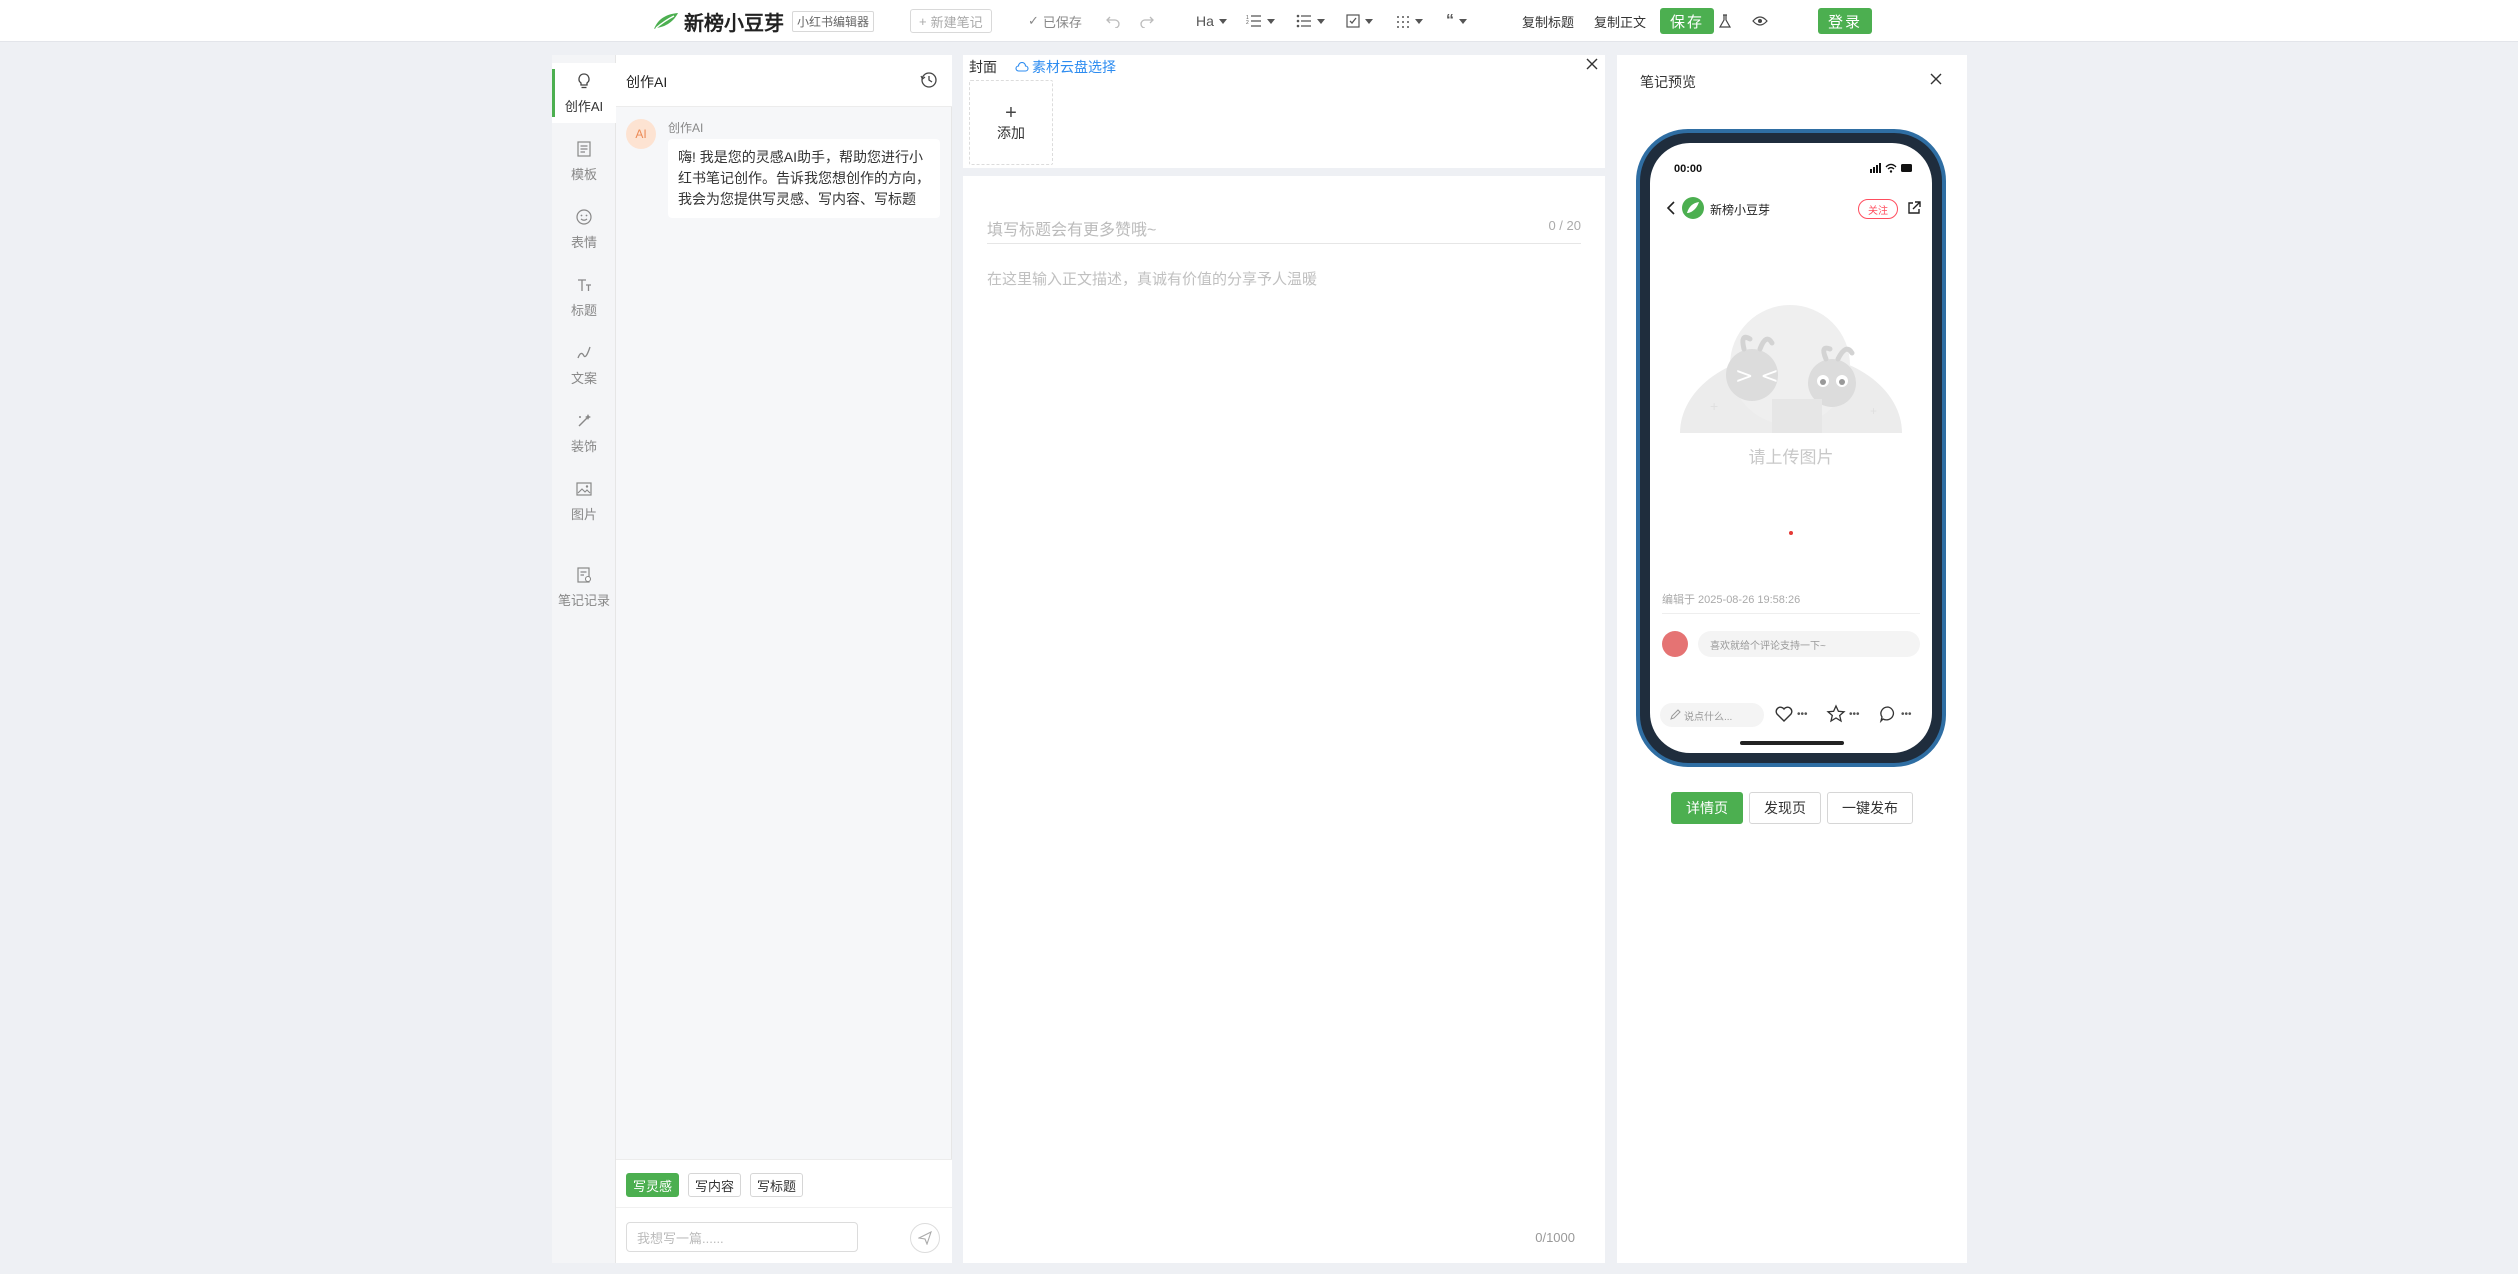 The image size is (2518, 1274). Describe the element at coordinates (1247, 23) in the screenshot. I see `svg-text: 2` at that location.